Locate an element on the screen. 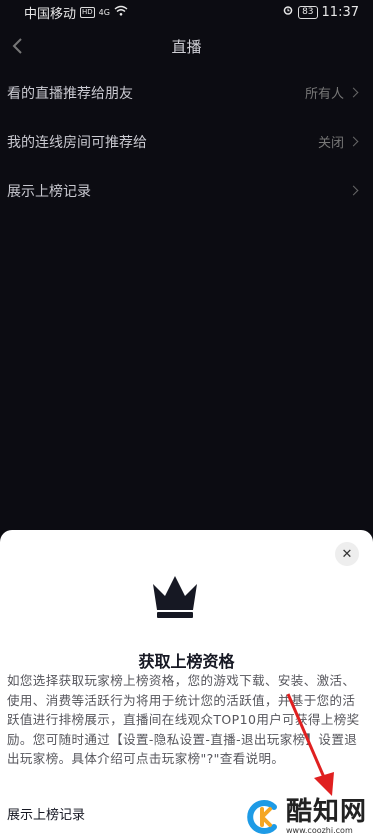 The height and width of the screenshot is (839, 373). setting-right: 关闭 is located at coordinates (338, 141).